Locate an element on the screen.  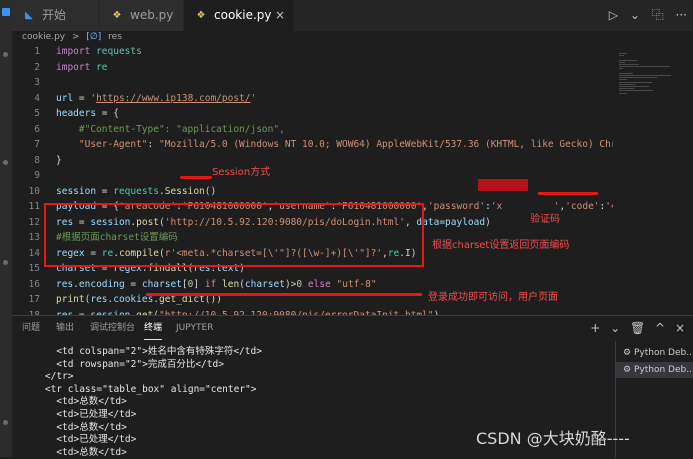
editor-tab-bar: ◣ 开始 ❖ web.py ❖ cookie.py × ▷ ⌄ ⿻ ··· is located at coordinates (352, 15).